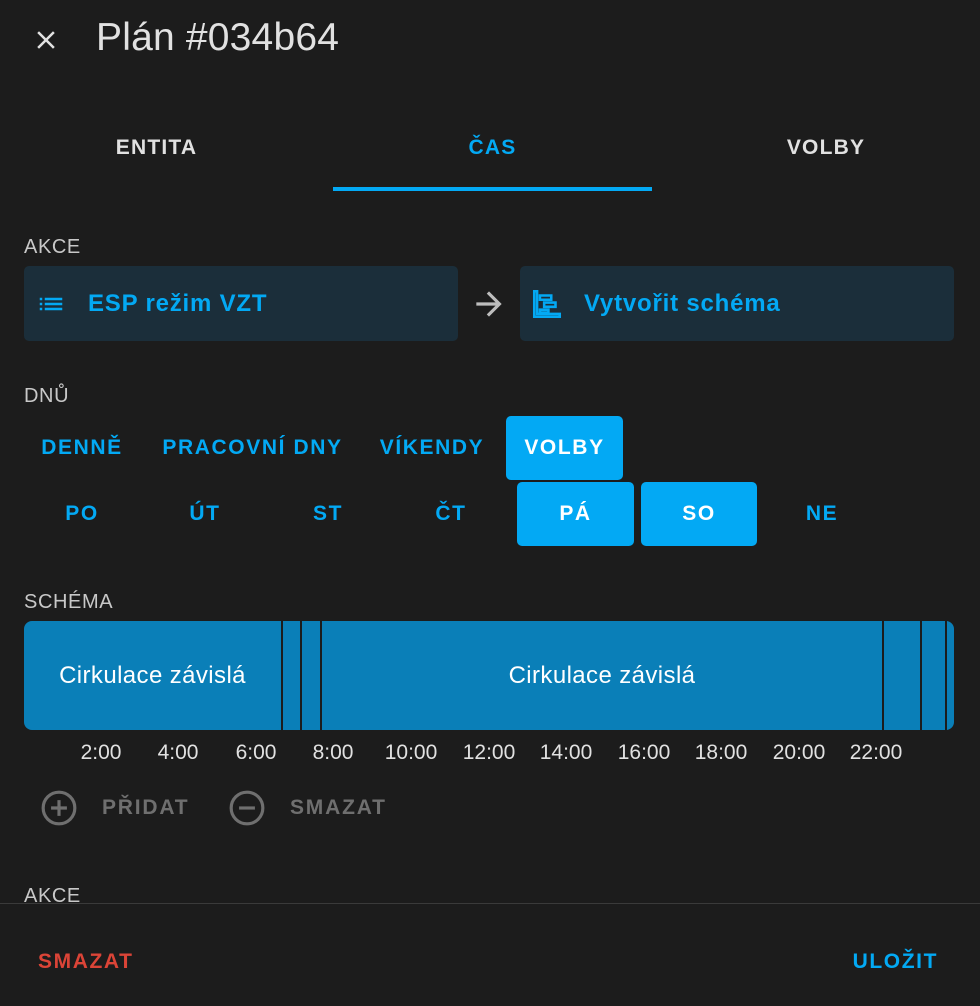  What do you see at coordinates (146, 807) in the screenshot?
I see `add-segment-label: PŘIDAT` at bounding box center [146, 807].